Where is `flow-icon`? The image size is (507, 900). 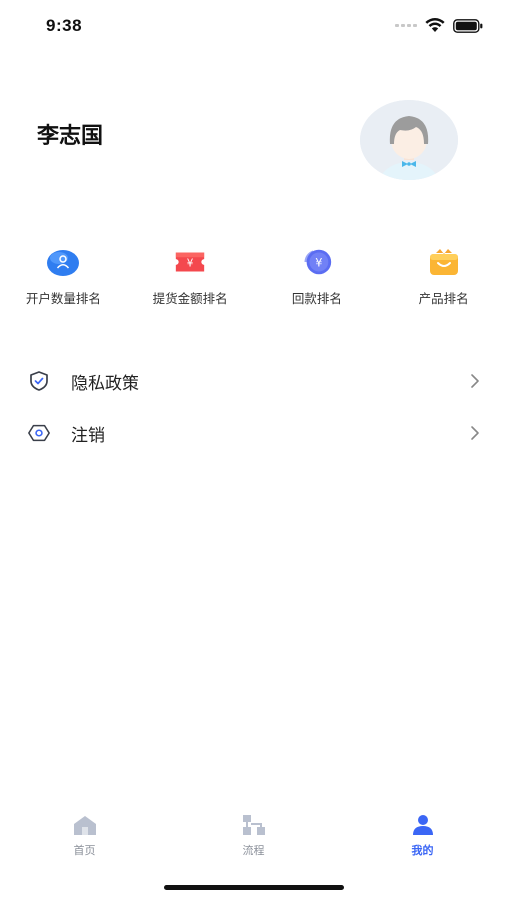 flow-icon is located at coordinates (254, 825).